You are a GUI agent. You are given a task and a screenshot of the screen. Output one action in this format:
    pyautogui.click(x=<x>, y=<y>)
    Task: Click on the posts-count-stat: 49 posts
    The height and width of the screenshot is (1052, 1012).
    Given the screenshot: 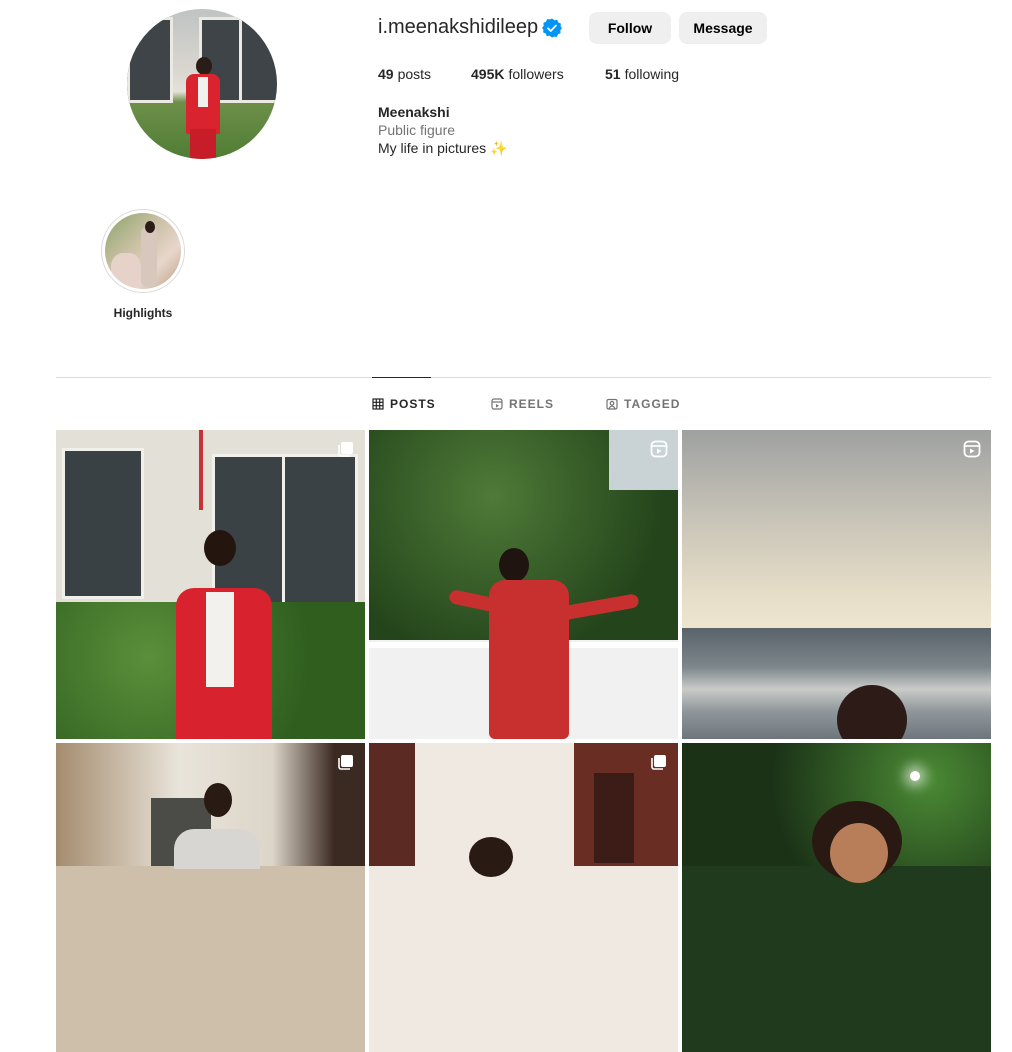 What is the action you would take?
    pyautogui.click(x=404, y=74)
    